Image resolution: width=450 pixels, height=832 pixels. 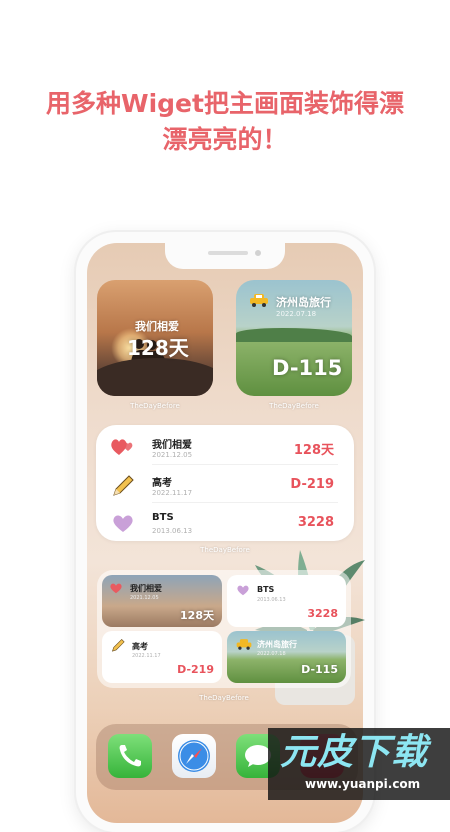 What do you see at coordinates (363, 784) in the screenshot?
I see `watermark-url: www.yuanpi.com` at bounding box center [363, 784].